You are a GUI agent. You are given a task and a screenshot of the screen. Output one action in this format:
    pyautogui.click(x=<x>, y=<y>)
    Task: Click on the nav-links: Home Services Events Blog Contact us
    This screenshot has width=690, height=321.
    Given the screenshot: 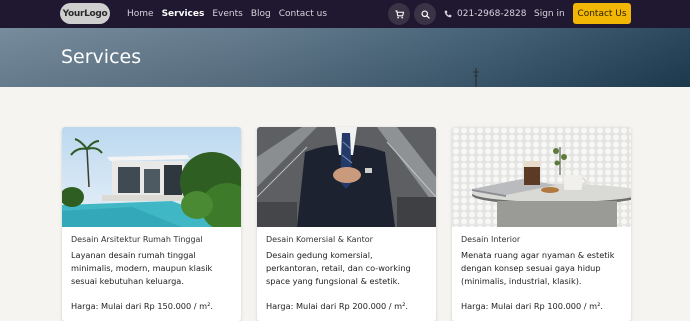 What is the action you would take?
    pyautogui.click(x=231, y=14)
    